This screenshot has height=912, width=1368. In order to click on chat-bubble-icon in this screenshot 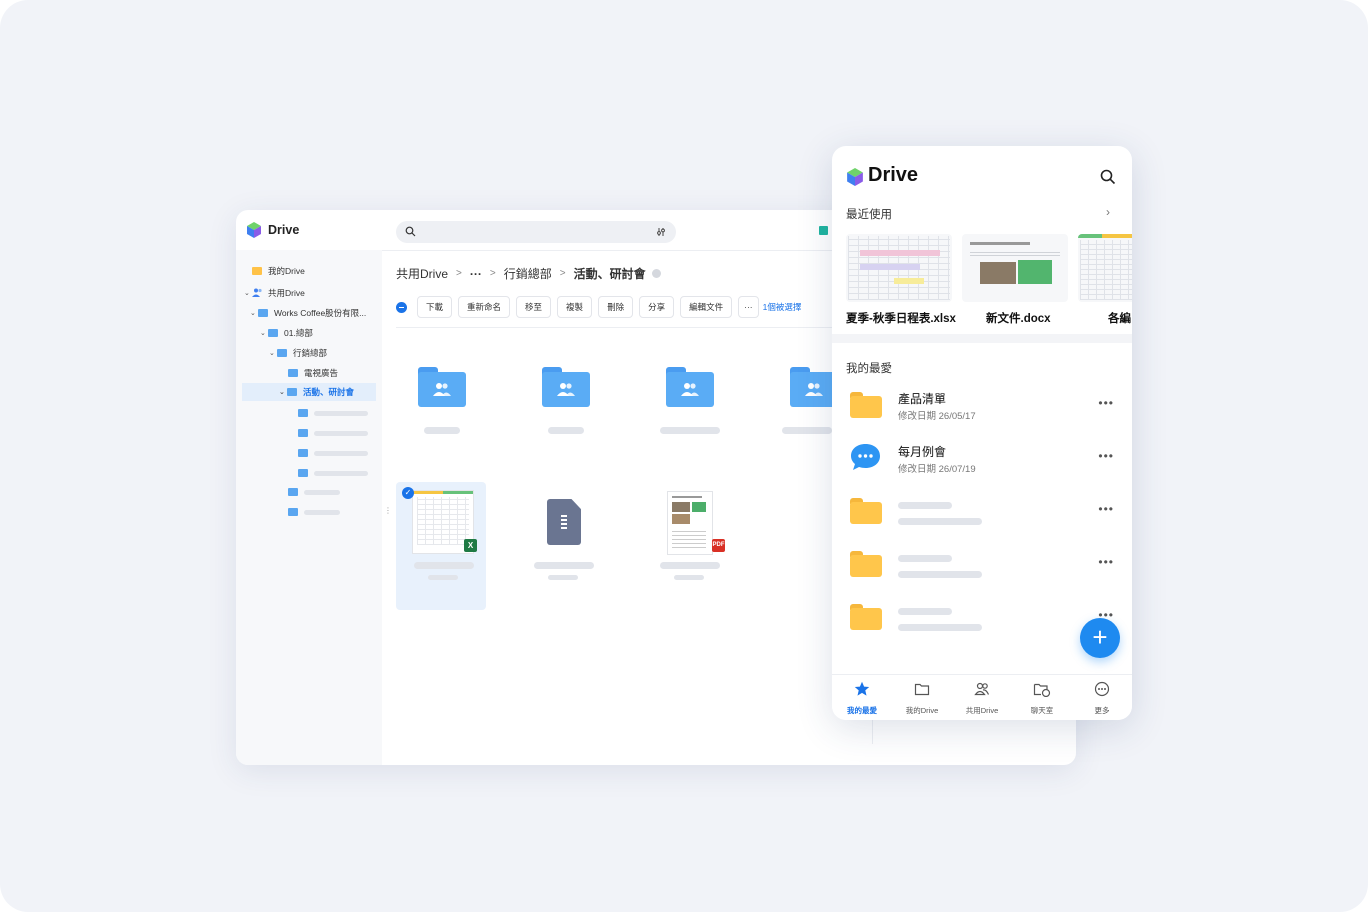, I will do `click(865, 457)`.